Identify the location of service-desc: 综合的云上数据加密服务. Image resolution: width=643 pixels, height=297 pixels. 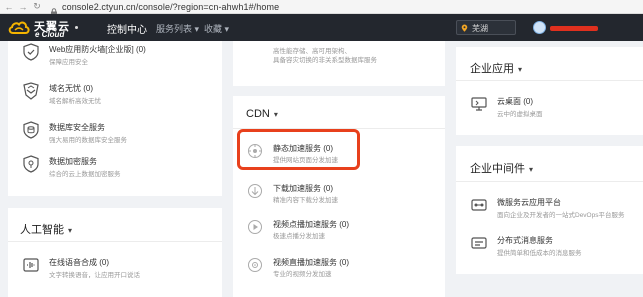
(85, 174).